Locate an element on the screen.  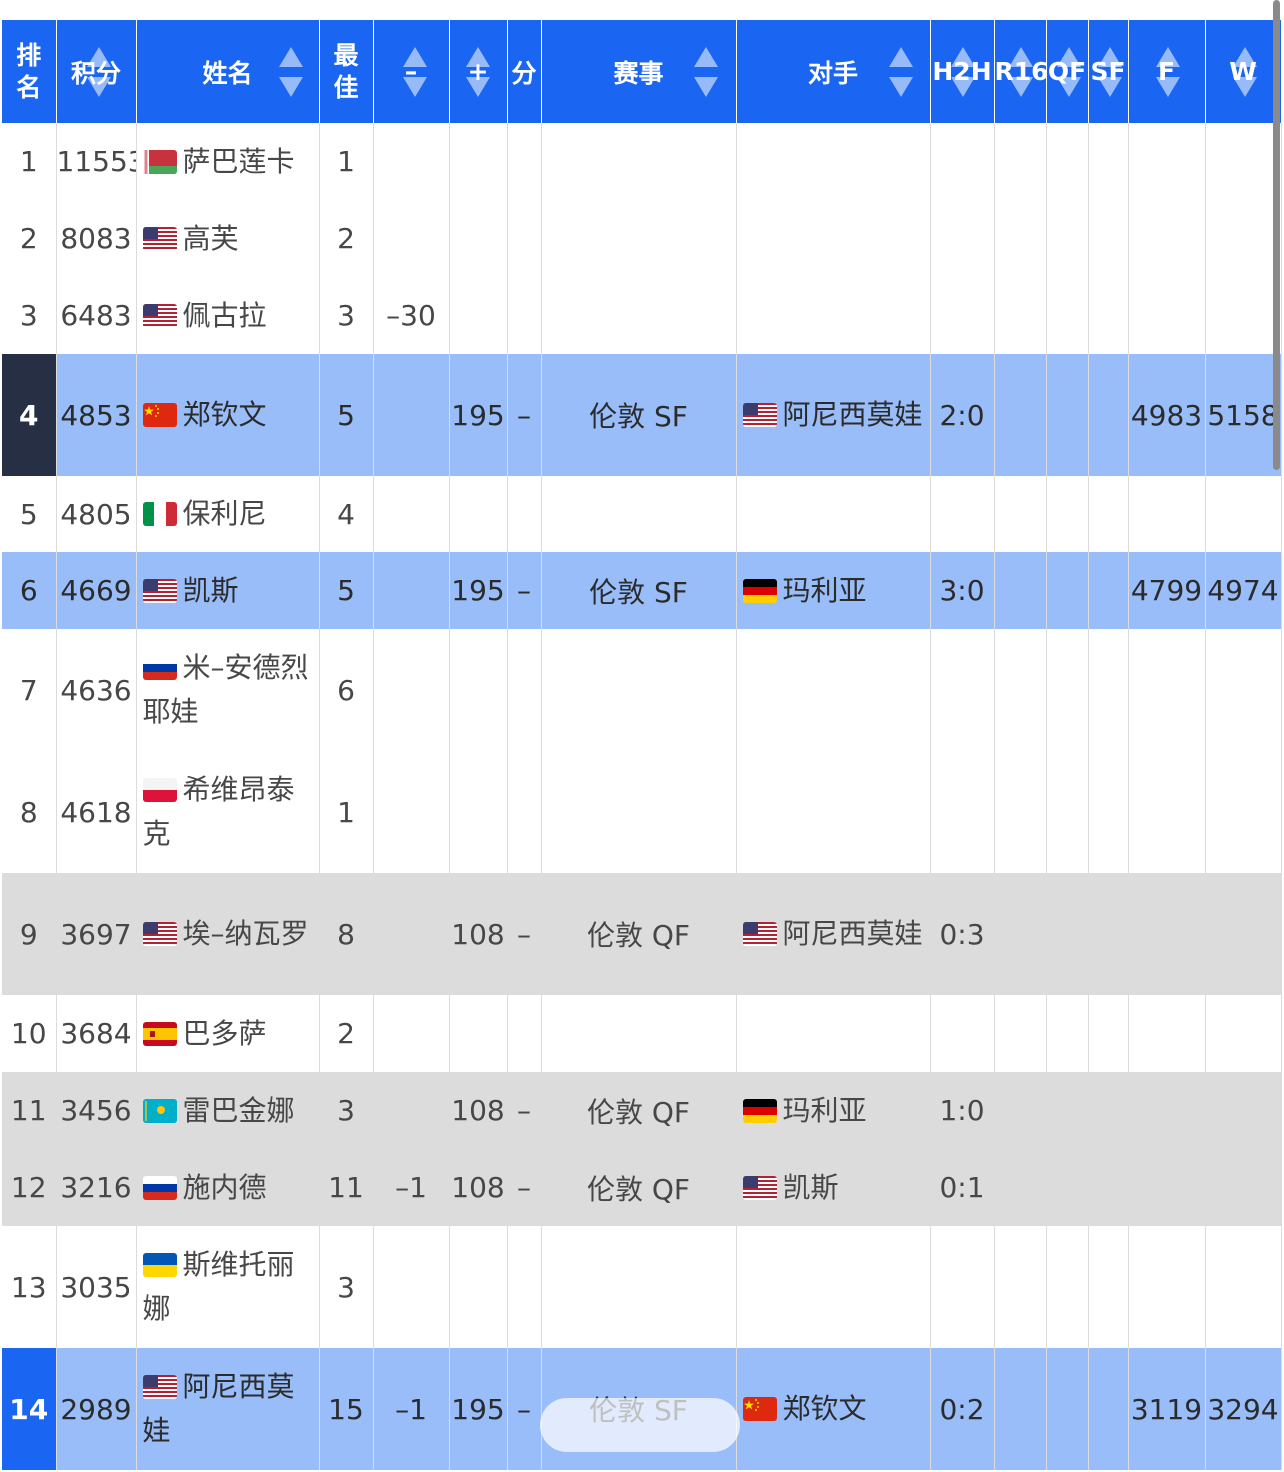
header-sf: SF is located at coordinates (1108, 71).